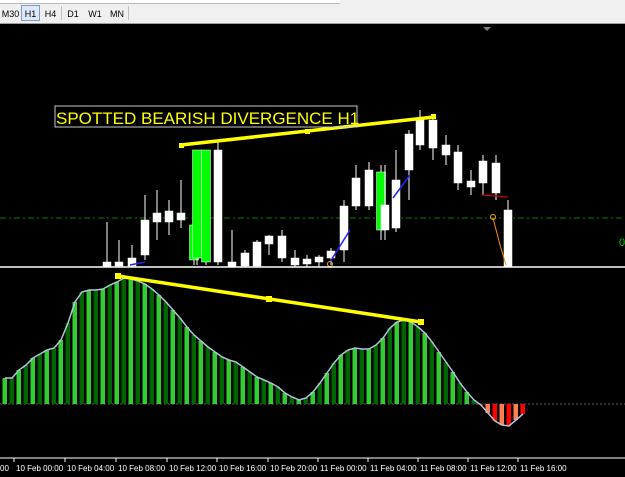  Describe the element at coordinates (443, 468) in the screenshot. I see `time-axis-label: 11 Feb 08:00` at that location.